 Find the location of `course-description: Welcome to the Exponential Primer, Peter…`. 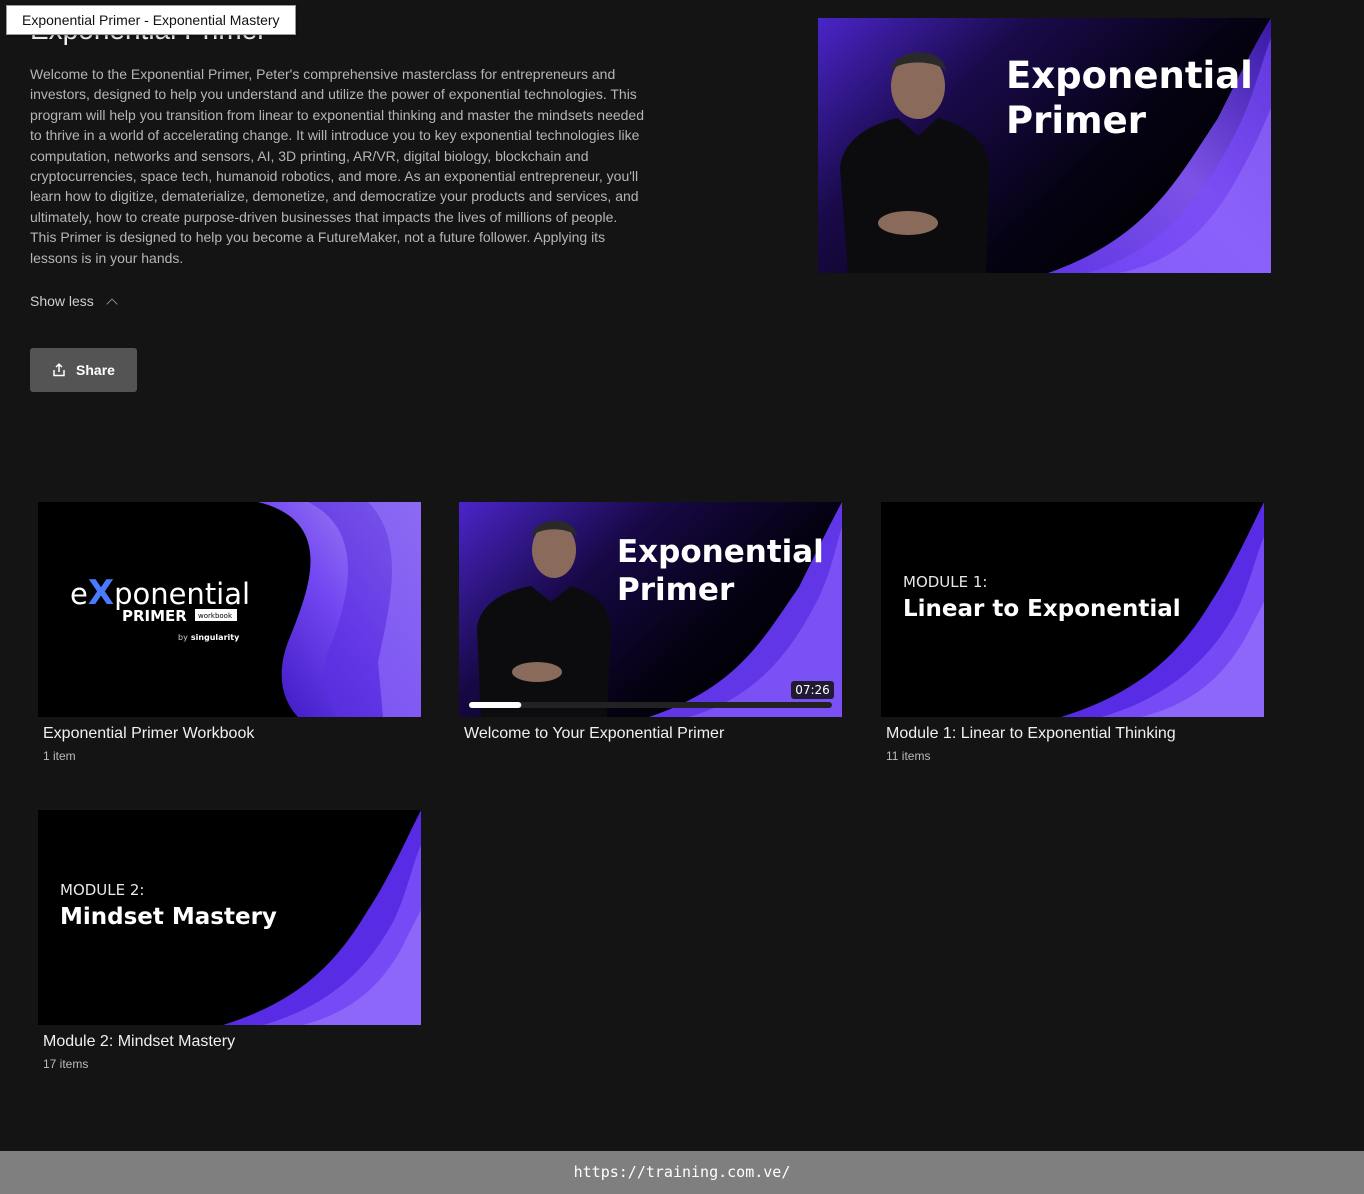

course-description: Welcome to the Exponential Primer, Peter… is located at coordinates (337, 166).